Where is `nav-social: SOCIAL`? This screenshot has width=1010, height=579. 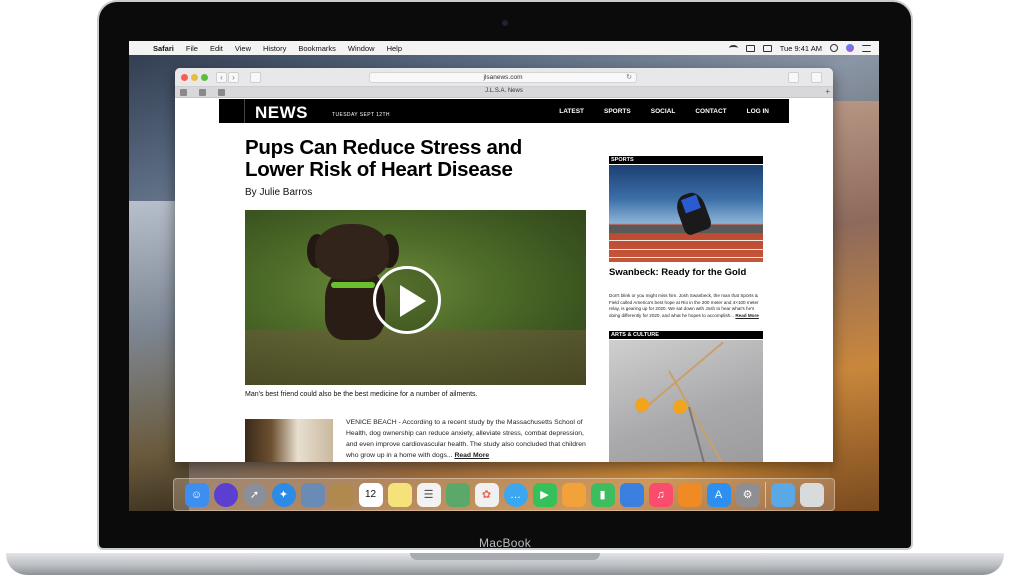 nav-social: SOCIAL is located at coordinates (663, 111).